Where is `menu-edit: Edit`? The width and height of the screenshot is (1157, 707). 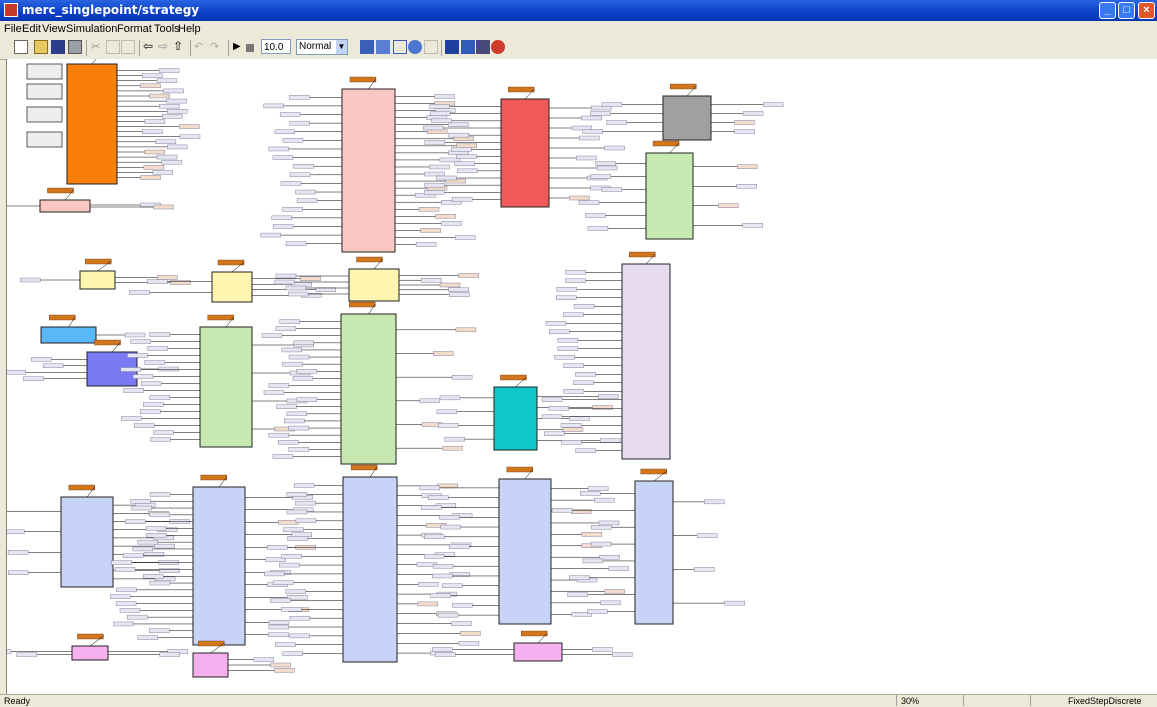 menu-edit: Edit is located at coordinates (31, 29).